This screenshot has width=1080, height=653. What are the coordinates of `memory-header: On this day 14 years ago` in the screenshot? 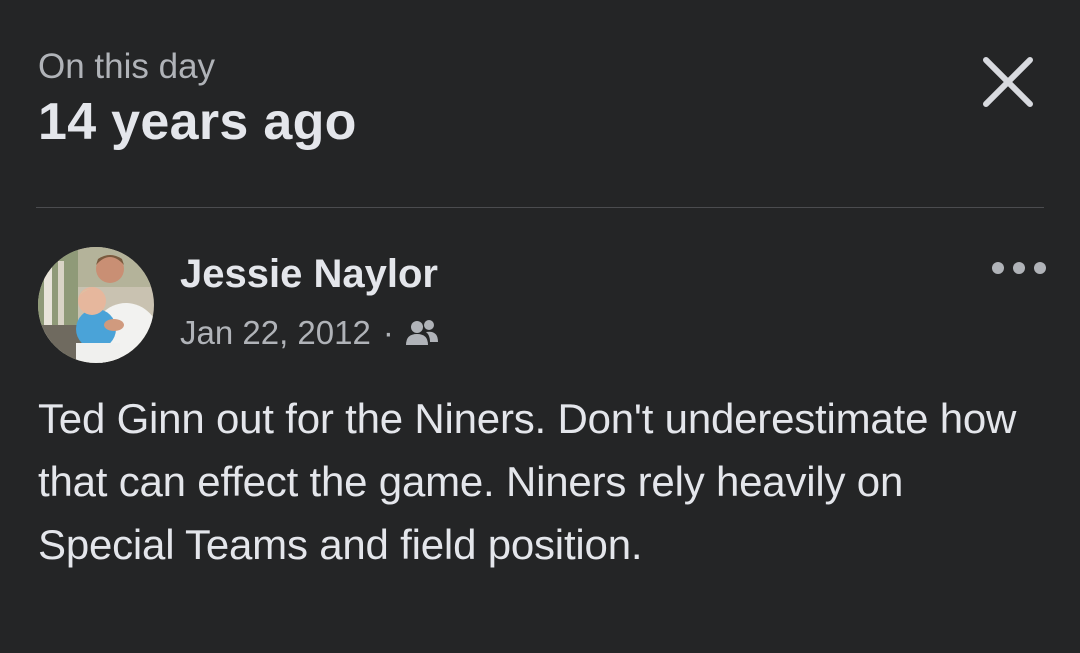 It's located at (197, 99).